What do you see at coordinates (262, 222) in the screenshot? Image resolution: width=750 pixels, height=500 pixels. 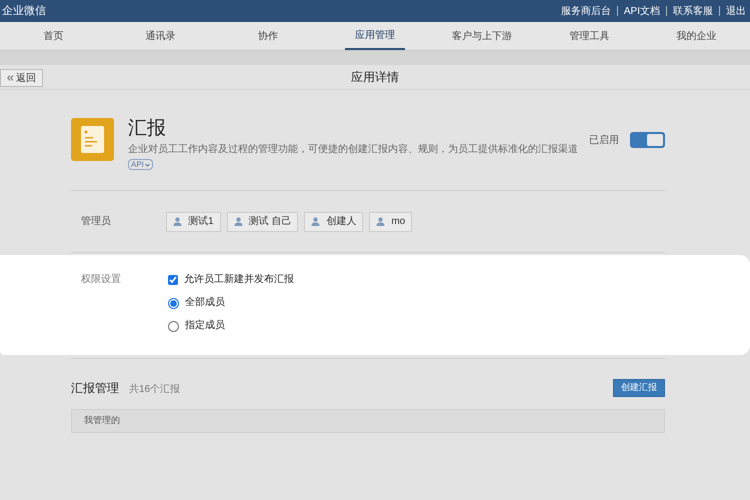 I see `admin-tag: 测试 自己` at bounding box center [262, 222].